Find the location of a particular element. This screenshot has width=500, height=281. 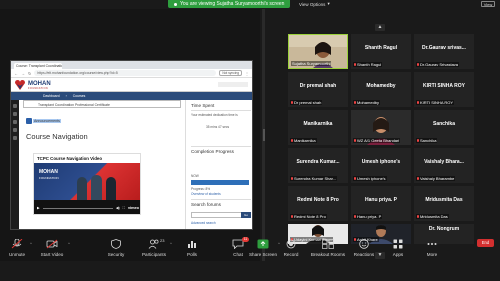

polls-icon is located at coordinates (192, 244).